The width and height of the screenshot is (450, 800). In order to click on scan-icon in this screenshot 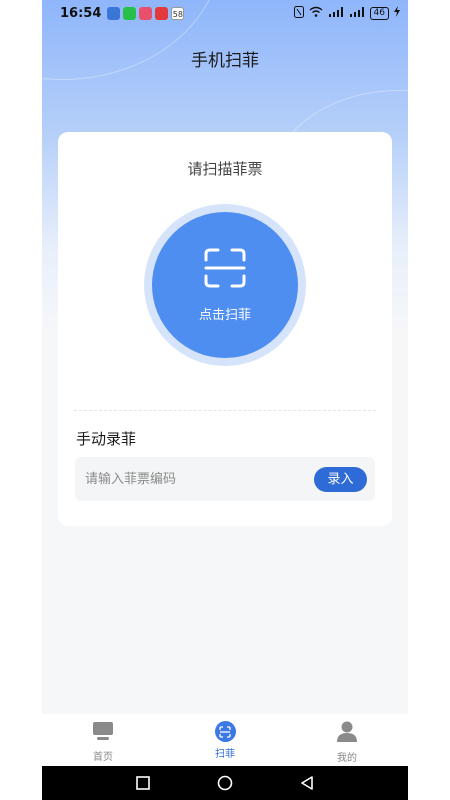, I will do `click(225, 731)`.